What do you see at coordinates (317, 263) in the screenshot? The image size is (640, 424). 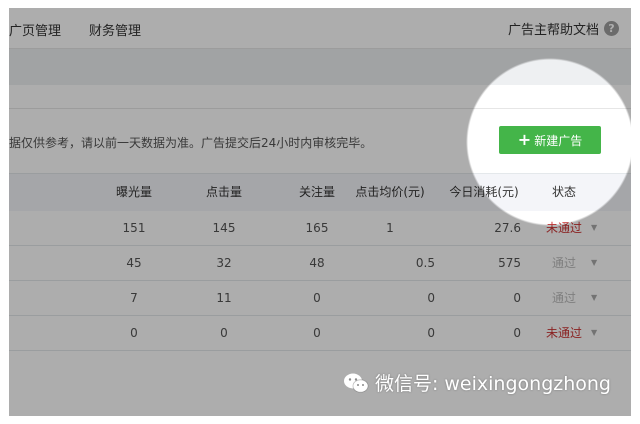 I see `cell-follows: 48` at bounding box center [317, 263].